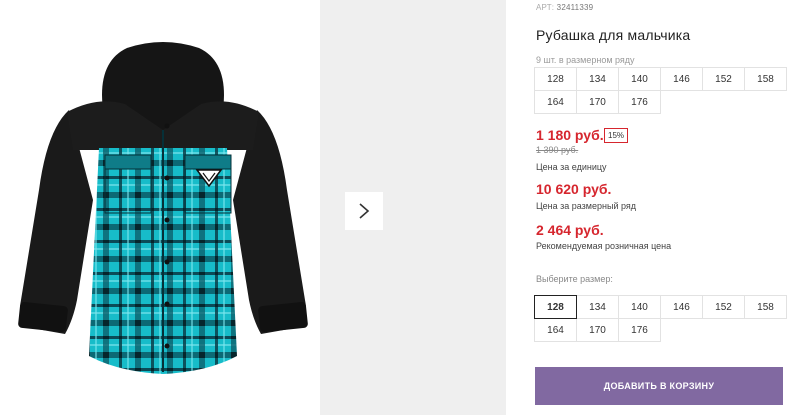  What do you see at coordinates (574, 279) in the screenshot?
I see `size-prompt: Выберите размер:` at bounding box center [574, 279].